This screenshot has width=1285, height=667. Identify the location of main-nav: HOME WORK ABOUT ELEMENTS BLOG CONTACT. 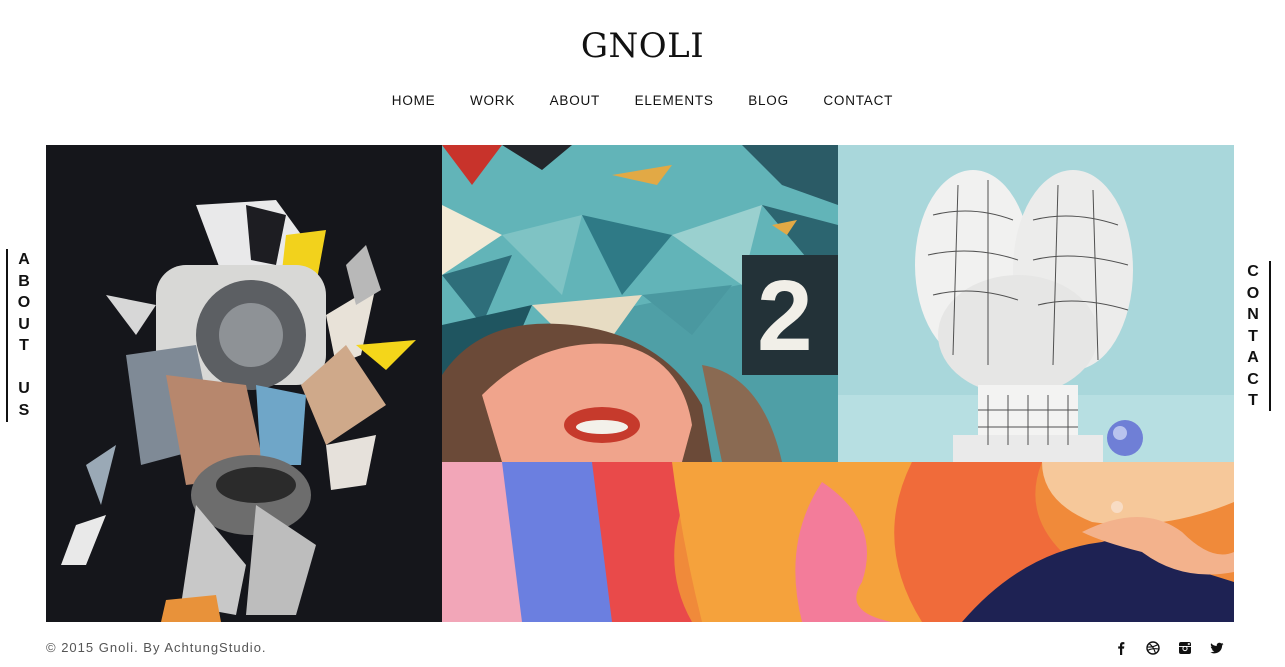
(642, 101).